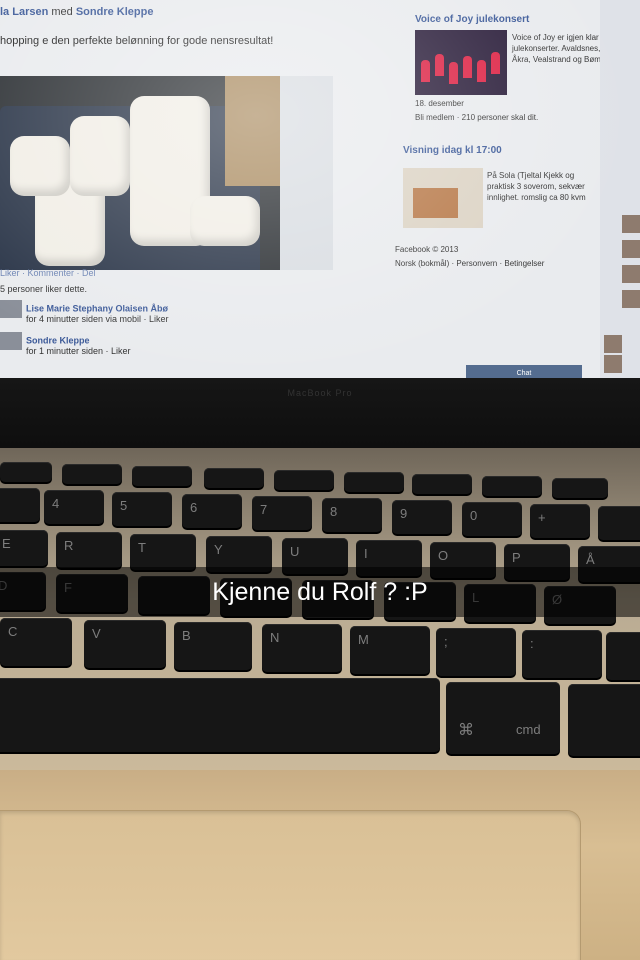  What do you see at coordinates (620, 192) in the screenshot?
I see `friend-avatars-strip` at bounding box center [620, 192].